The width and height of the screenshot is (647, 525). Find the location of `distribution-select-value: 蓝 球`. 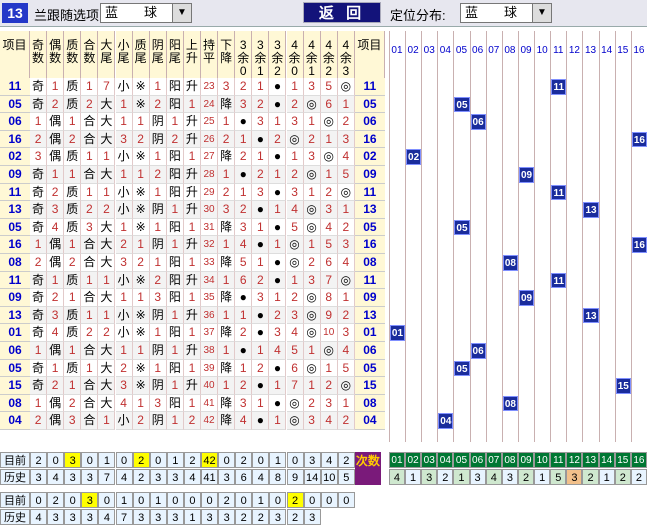

distribution-select-value: 蓝 球 is located at coordinates (491, 12).